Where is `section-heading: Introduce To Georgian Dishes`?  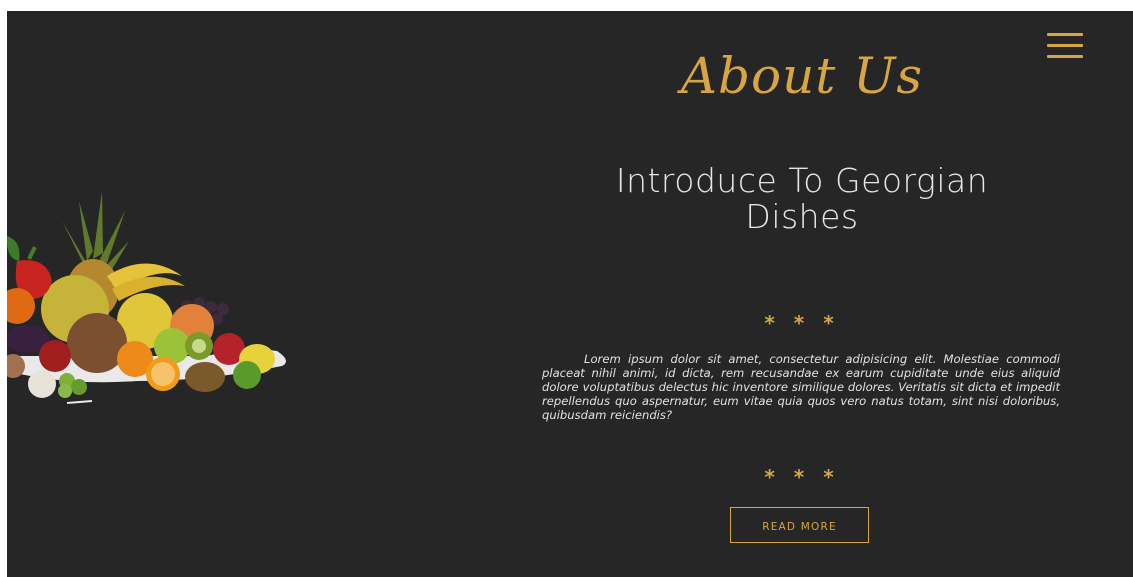 section-heading: Introduce To Georgian Dishes is located at coordinates (802, 198).